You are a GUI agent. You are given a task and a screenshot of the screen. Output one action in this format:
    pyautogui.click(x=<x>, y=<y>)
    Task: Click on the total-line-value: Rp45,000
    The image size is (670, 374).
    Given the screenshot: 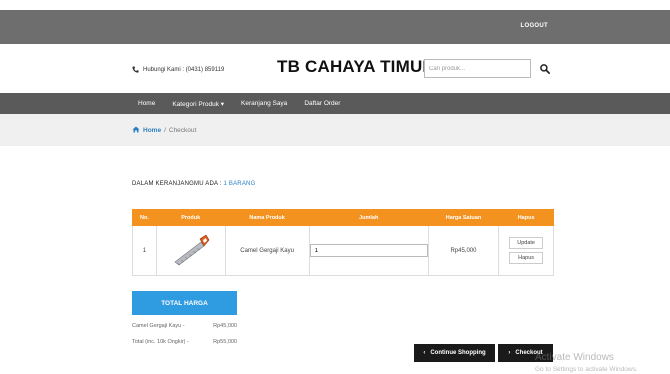 What is the action you would take?
    pyautogui.click(x=225, y=326)
    